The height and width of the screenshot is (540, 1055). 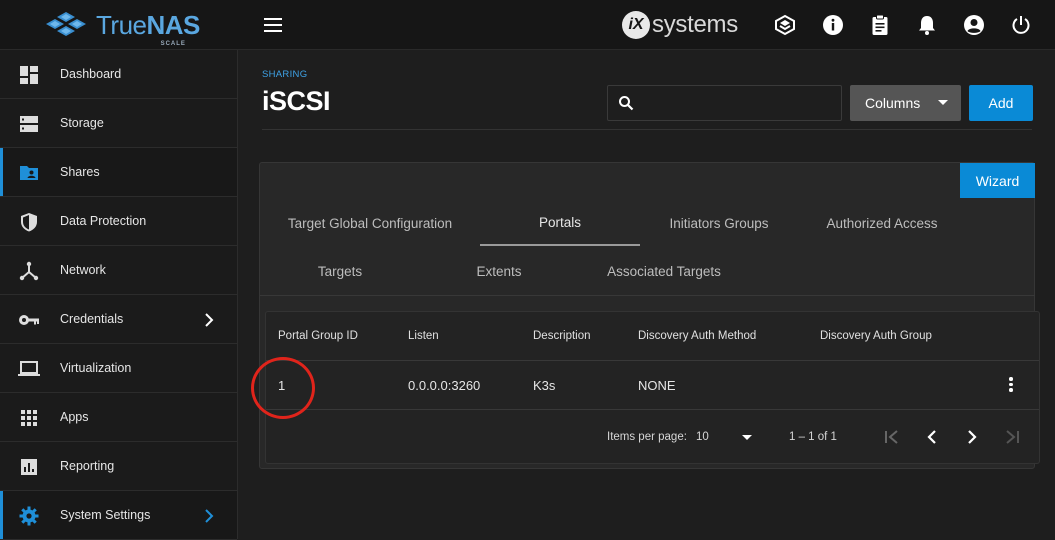 What do you see at coordinates (340, 271) in the screenshot?
I see `tab-targets: Targets` at bounding box center [340, 271].